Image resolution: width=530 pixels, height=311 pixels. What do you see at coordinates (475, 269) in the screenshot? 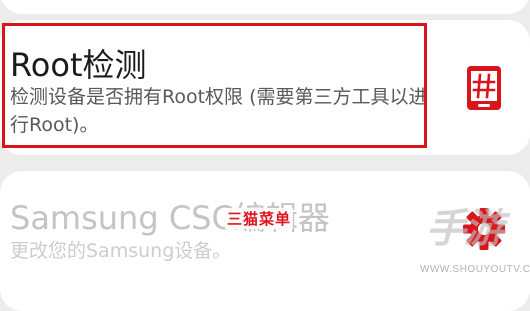
I see `watermark-url: WWW.SHOUYOUTV.COM` at bounding box center [475, 269].